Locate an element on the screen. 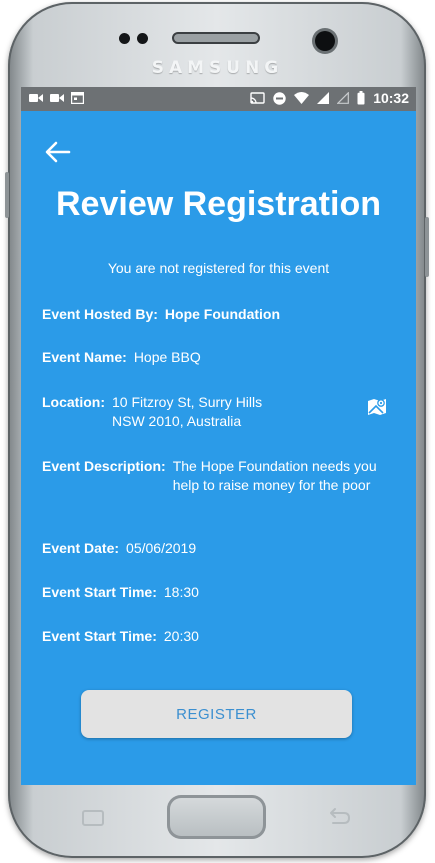  event-date-label: Event Date: is located at coordinates (81, 548).